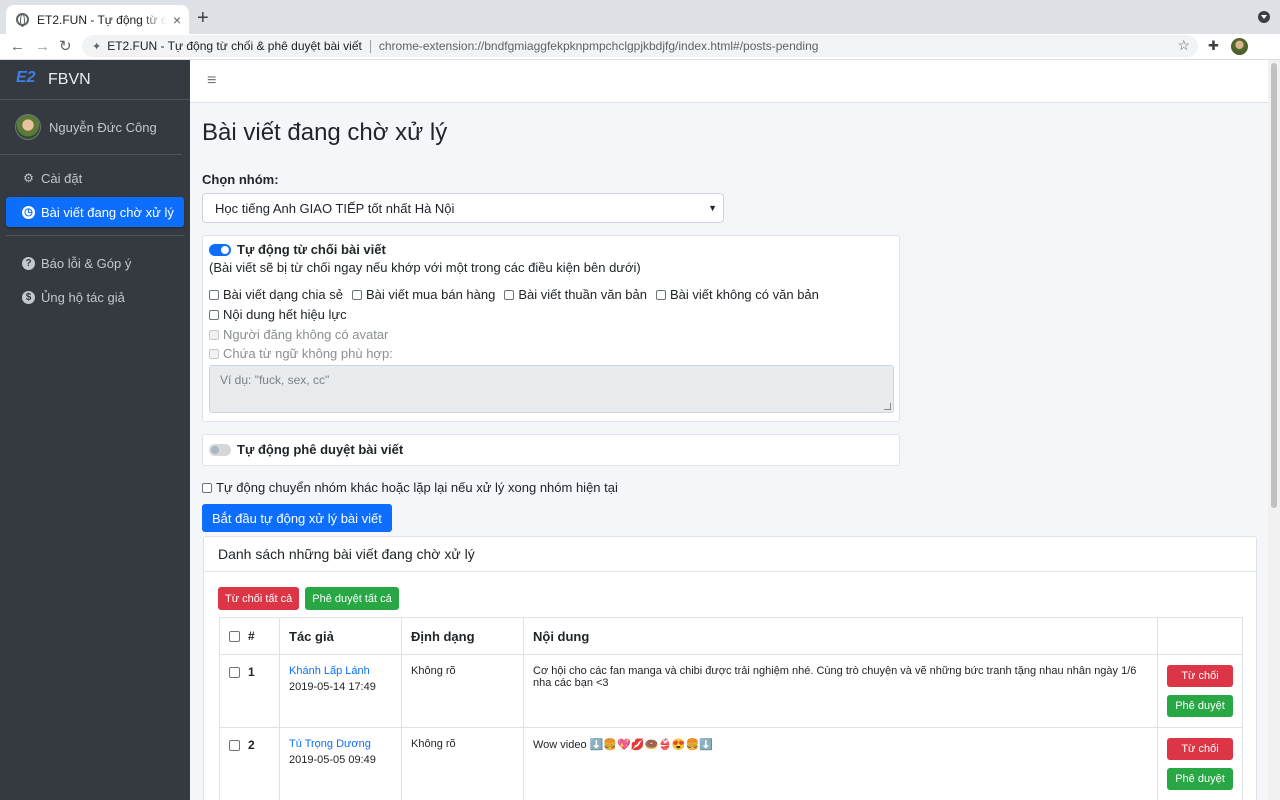 Image resolution: width=1280 pixels, height=800 pixels. What do you see at coordinates (42, 47) in the screenshot?
I see `forward-icon: →` at bounding box center [42, 47].